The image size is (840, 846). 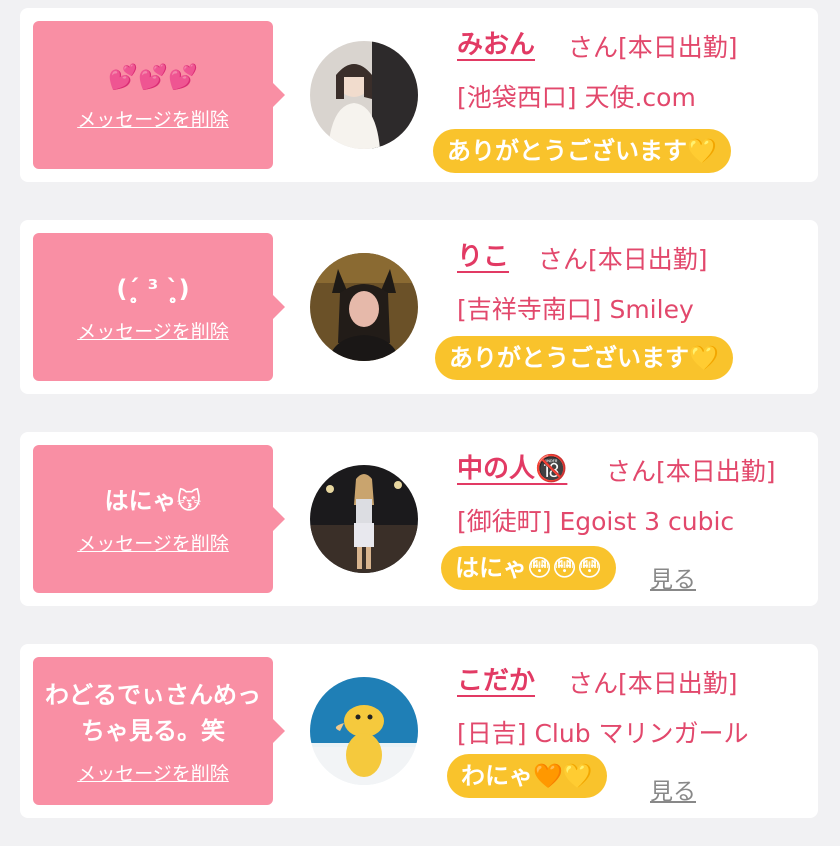 I want to click on shop-name: [日吉] Club マリンガール, so click(x=603, y=733).